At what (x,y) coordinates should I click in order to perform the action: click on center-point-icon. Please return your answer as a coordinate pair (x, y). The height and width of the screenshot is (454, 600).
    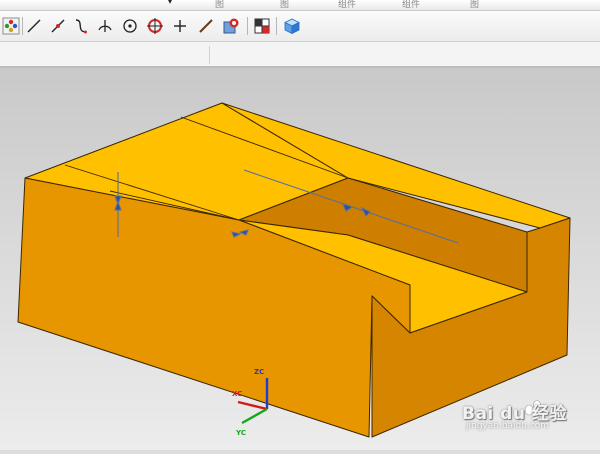
    Looking at the image, I should click on (130, 26).